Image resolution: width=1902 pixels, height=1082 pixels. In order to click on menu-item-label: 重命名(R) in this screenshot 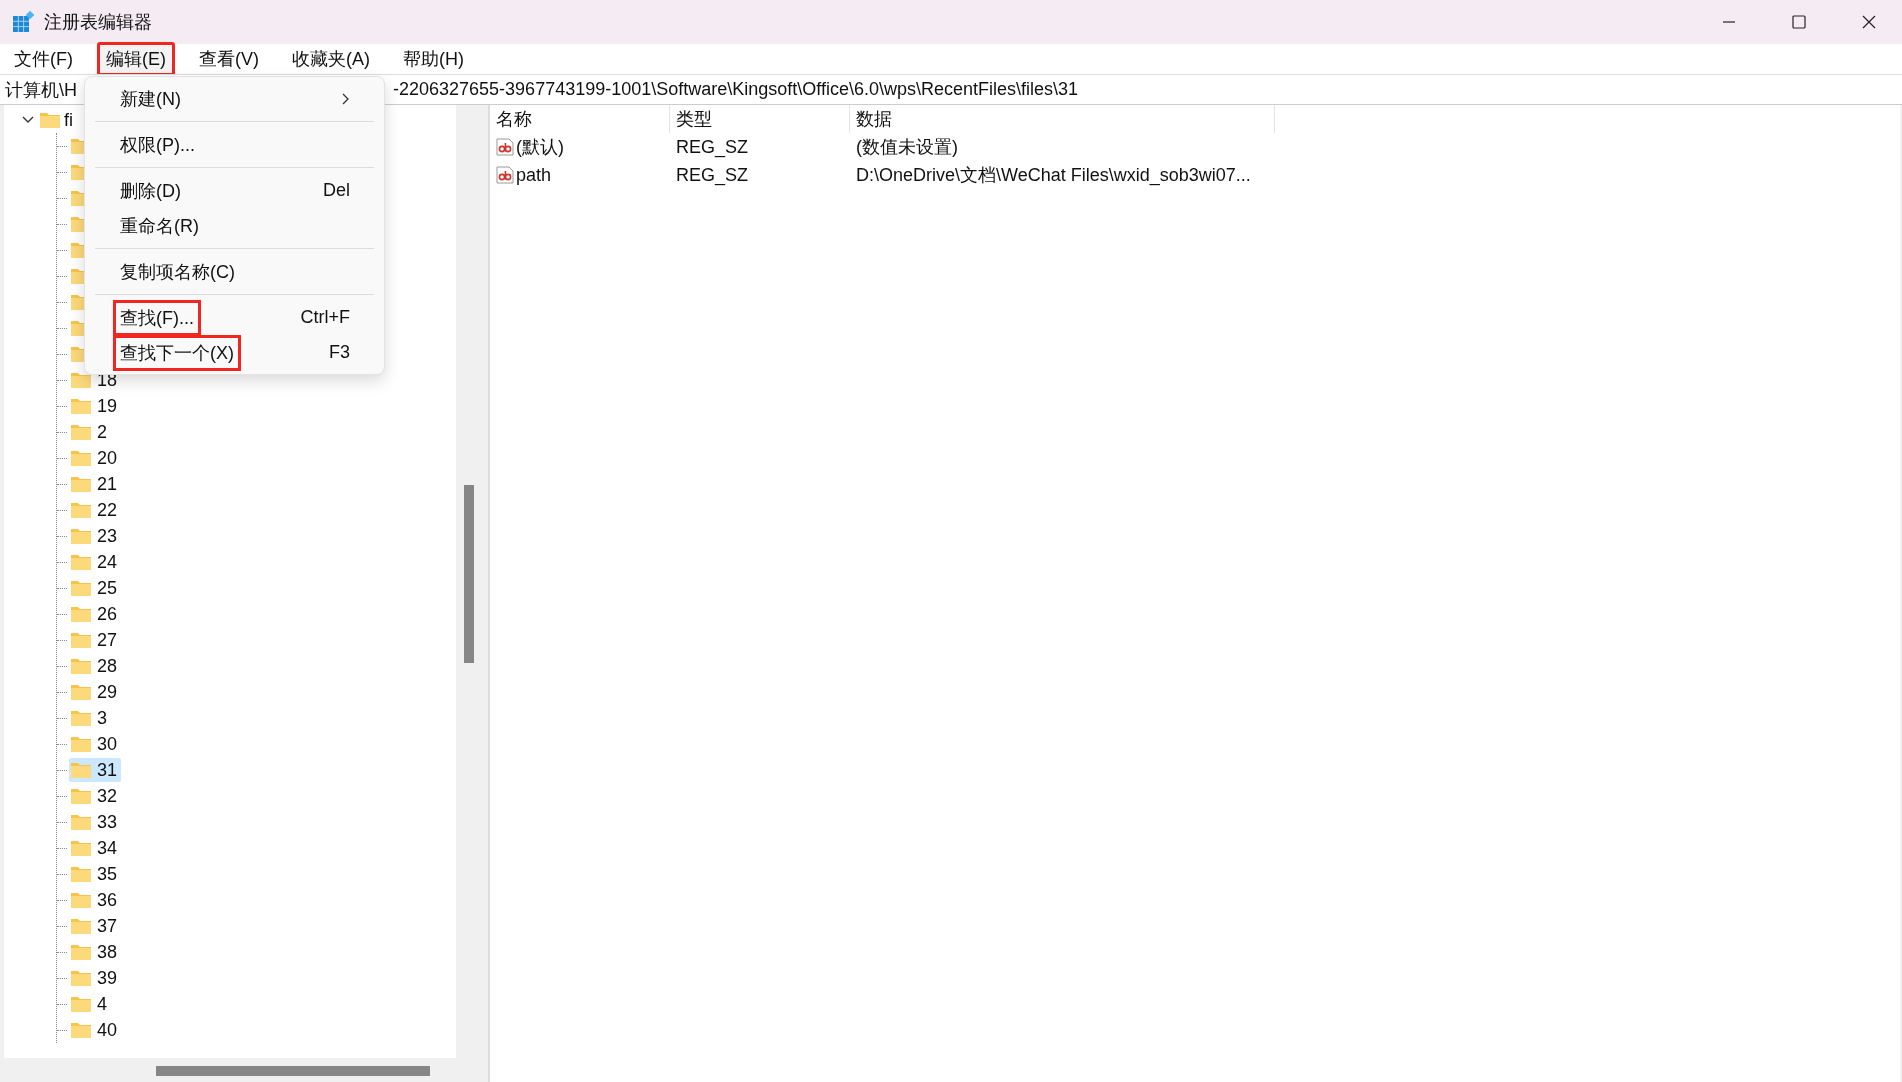, I will do `click(159, 226)`.